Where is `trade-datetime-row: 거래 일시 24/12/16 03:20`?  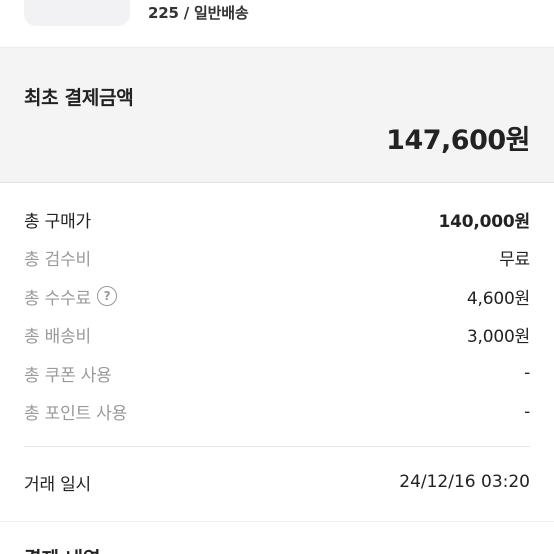 trade-datetime-row: 거래 일시 24/12/16 03:20 is located at coordinates (277, 482).